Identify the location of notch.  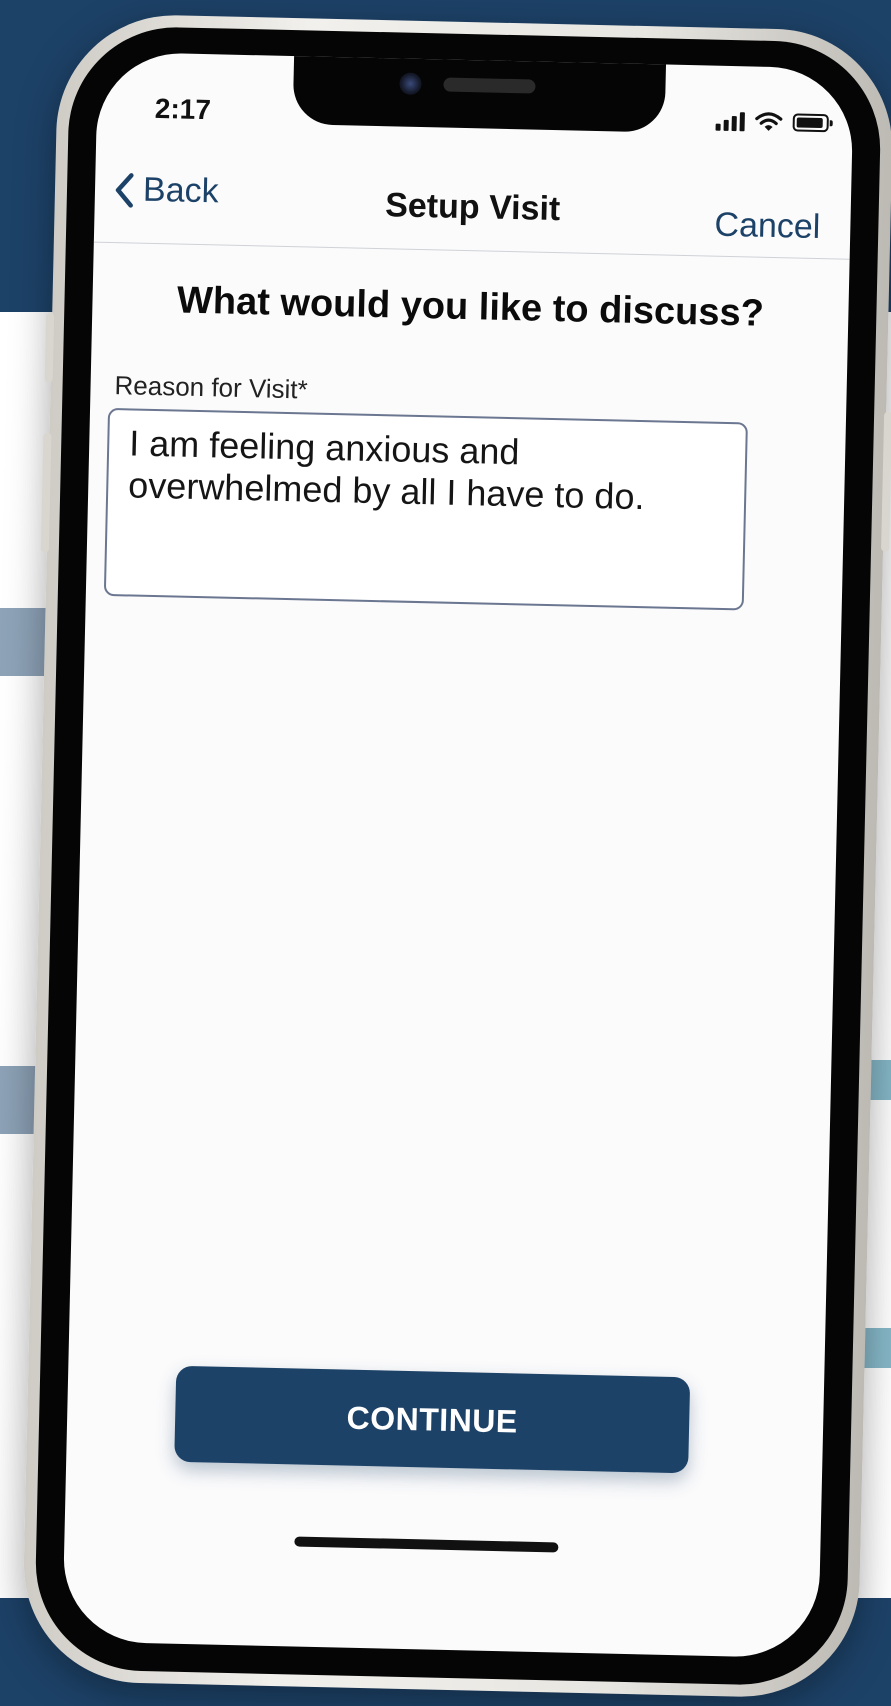
(479, 92).